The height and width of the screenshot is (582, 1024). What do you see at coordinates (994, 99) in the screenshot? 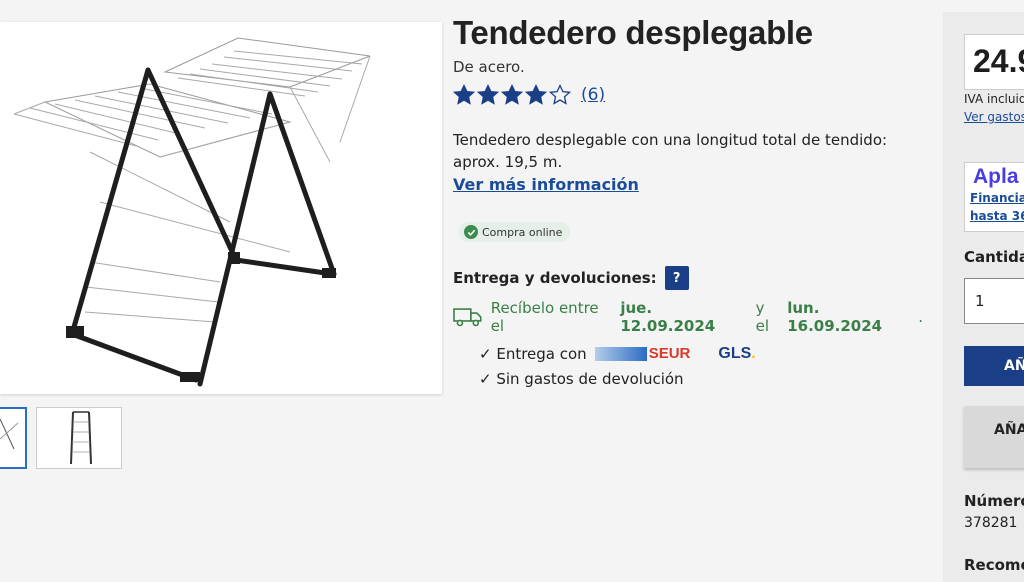
I see `vat-note: IVA incluid` at bounding box center [994, 99].